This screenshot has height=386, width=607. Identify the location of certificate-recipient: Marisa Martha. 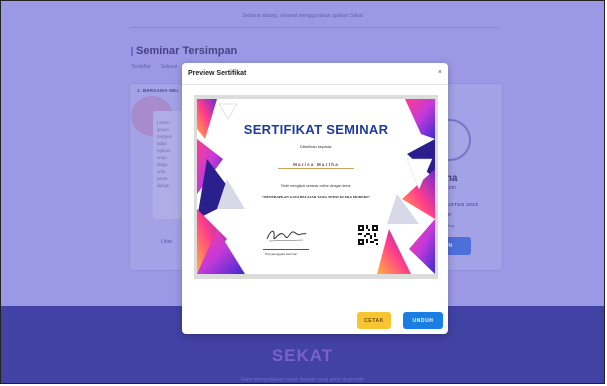
(316, 164).